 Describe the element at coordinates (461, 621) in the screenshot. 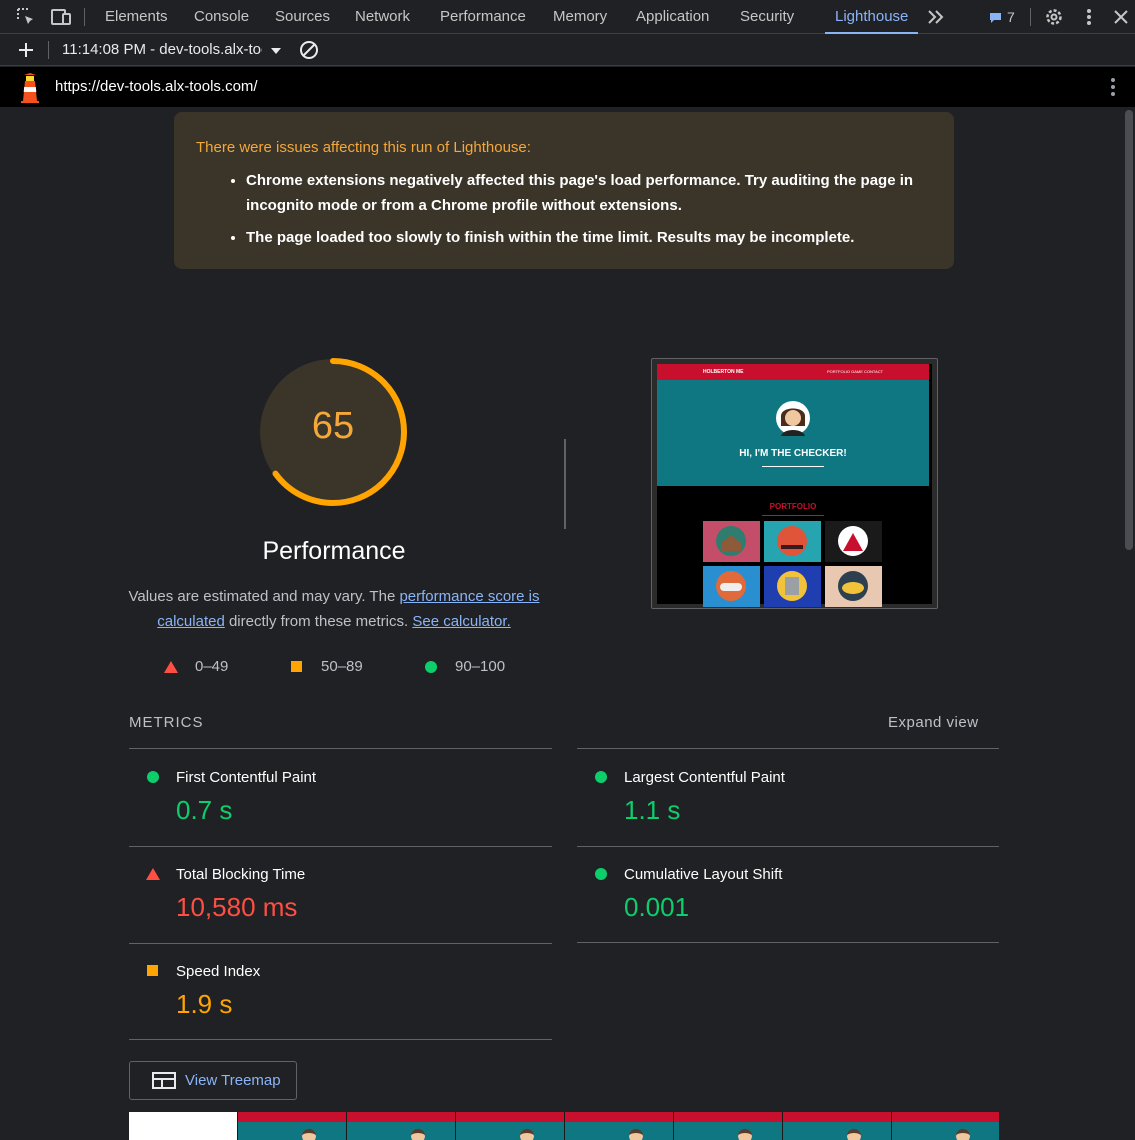

I see `see-calculator-link: See calculator.` at that location.